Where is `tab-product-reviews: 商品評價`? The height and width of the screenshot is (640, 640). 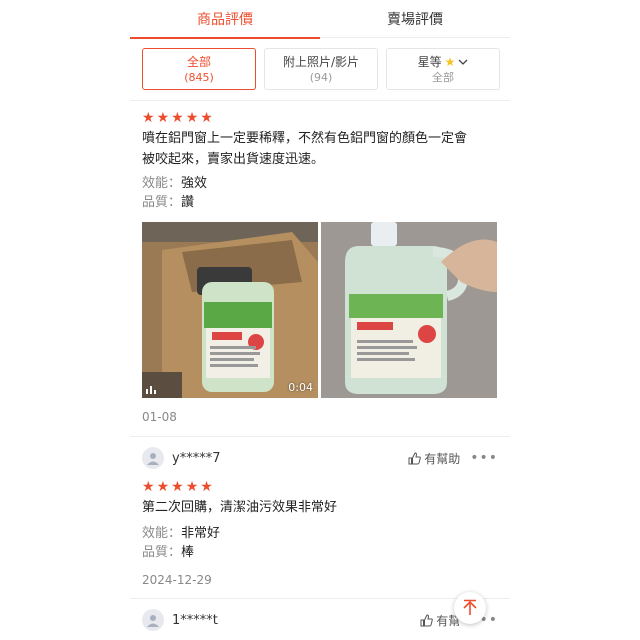 tab-product-reviews: 商品評價 is located at coordinates (225, 19).